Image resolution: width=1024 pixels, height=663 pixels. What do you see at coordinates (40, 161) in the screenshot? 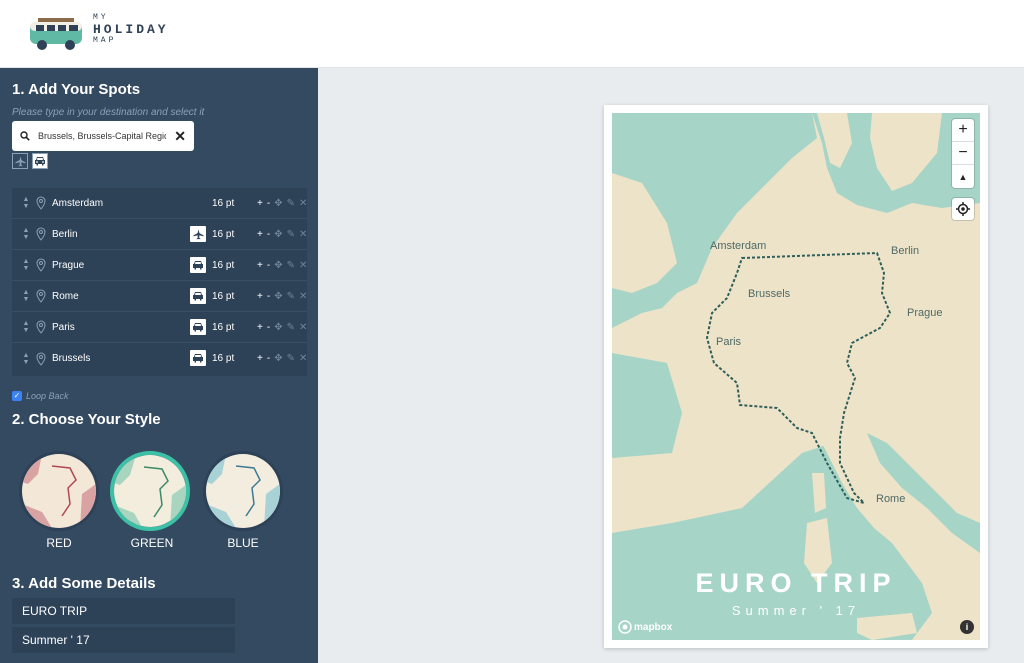
I see `travel-mode-car-button` at bounding box center [40, 161].